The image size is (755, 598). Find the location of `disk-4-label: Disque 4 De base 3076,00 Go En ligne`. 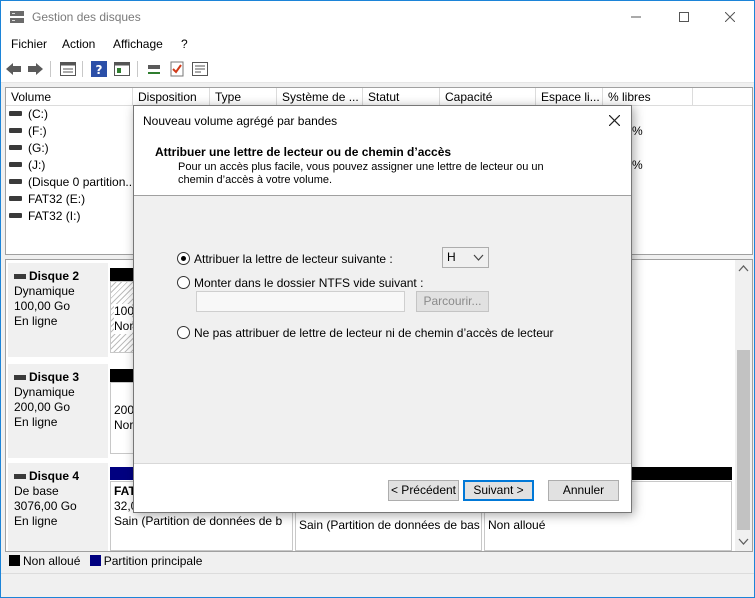

disk-4-label: Disque 4 De base 3076,00 Go En ligne is located at coordinates (58, 507).